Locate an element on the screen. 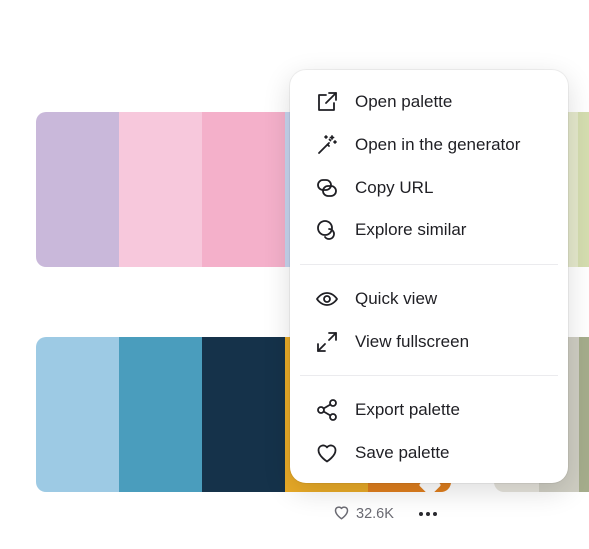 The image size is (589, 549). ellipsis-horizontal-icon is located at coordinates (428, 514).